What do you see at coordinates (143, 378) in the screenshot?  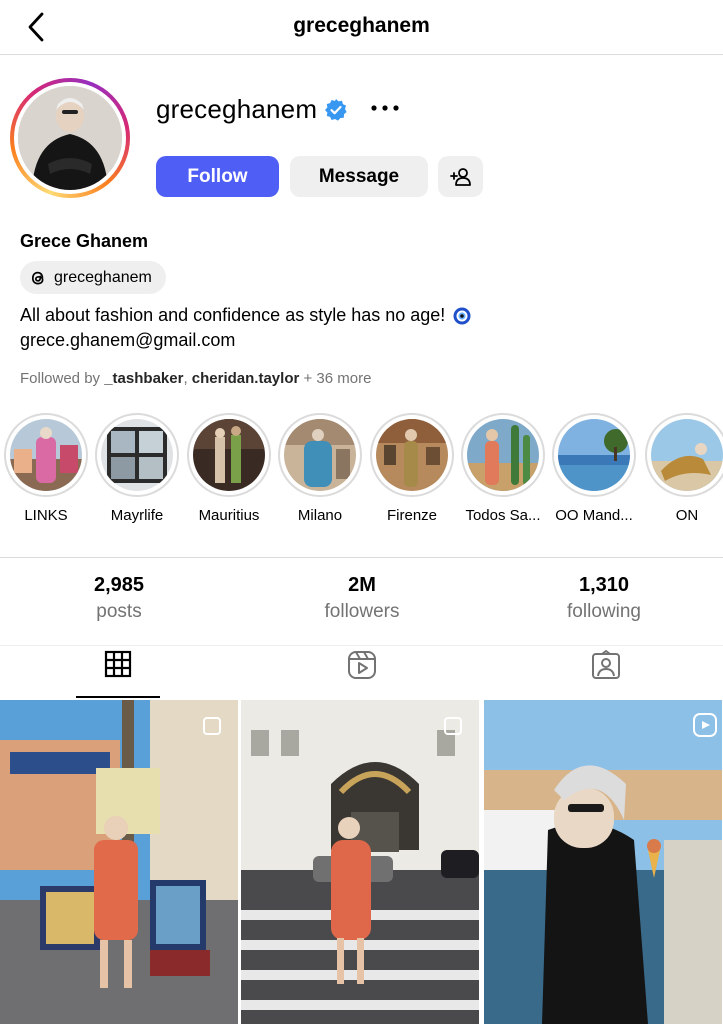 I see `followed-by-user: _tashbaker` at bounding box center [143, 378].